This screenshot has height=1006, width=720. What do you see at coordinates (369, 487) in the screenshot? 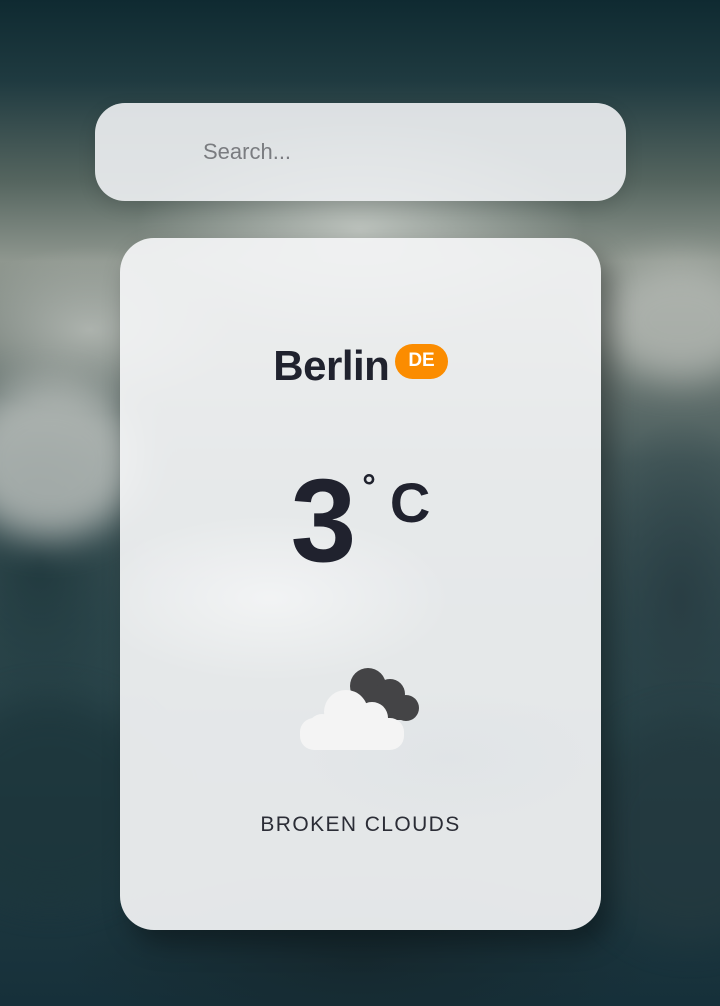
I see `degree-symbol: °` at bounding box center [369, 487].